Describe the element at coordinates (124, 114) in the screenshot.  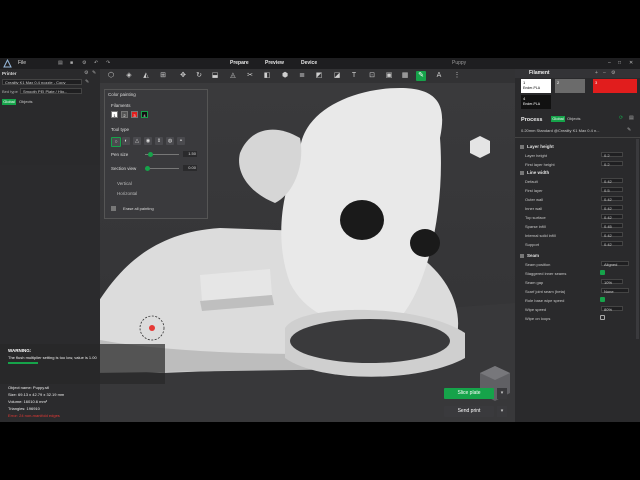
I see `filament-swatch-2: 2` at that location.